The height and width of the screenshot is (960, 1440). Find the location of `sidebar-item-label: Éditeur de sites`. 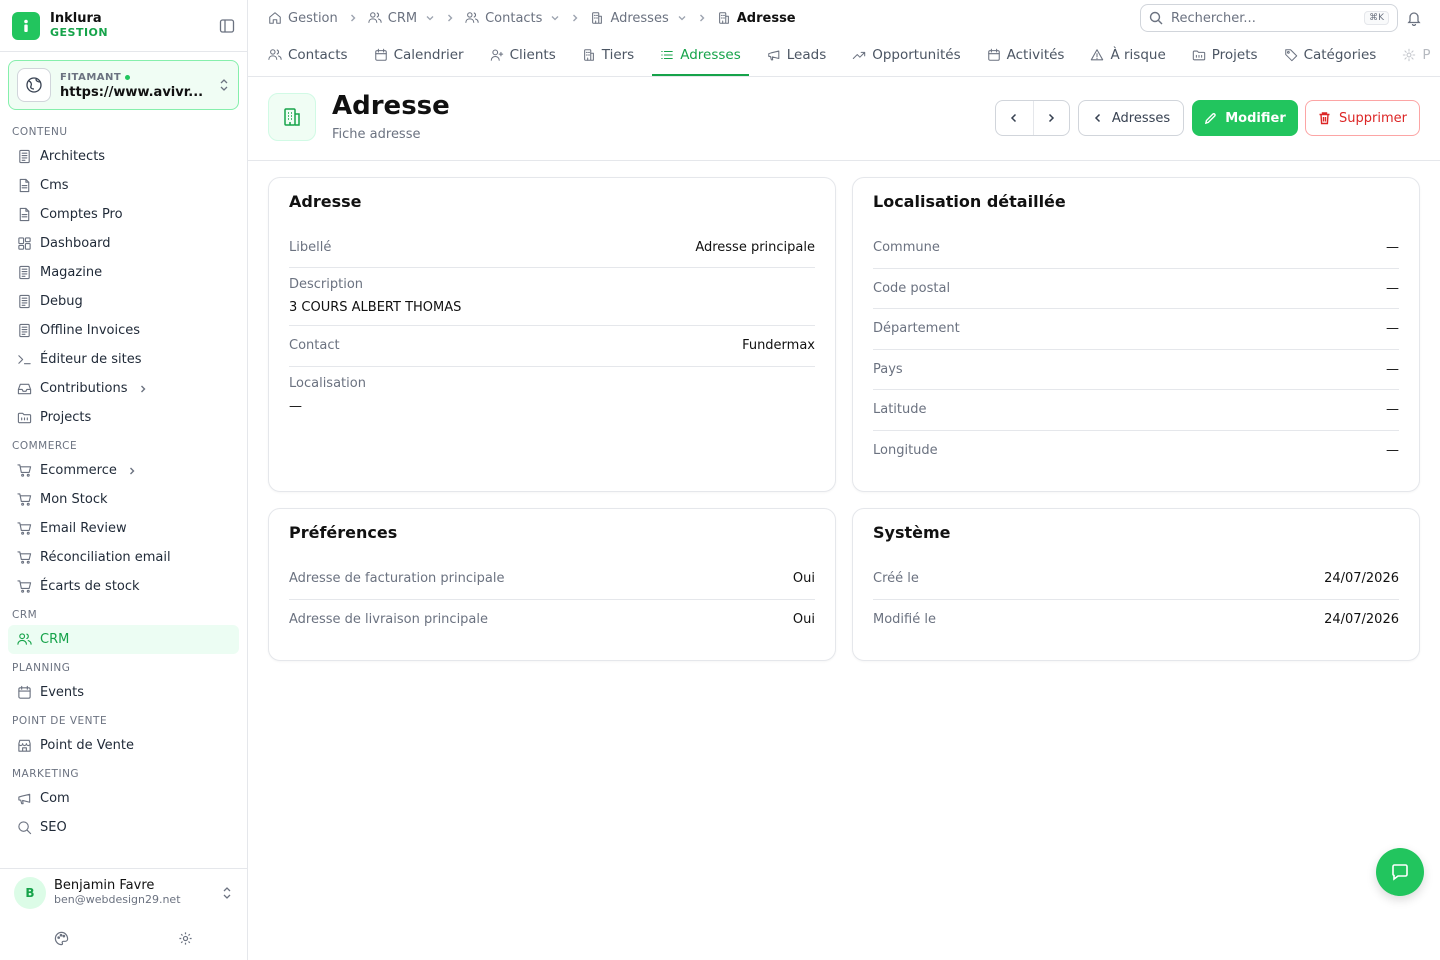

sidebar-item-label: Éditeur de sites is located at coordinates (91, 359).